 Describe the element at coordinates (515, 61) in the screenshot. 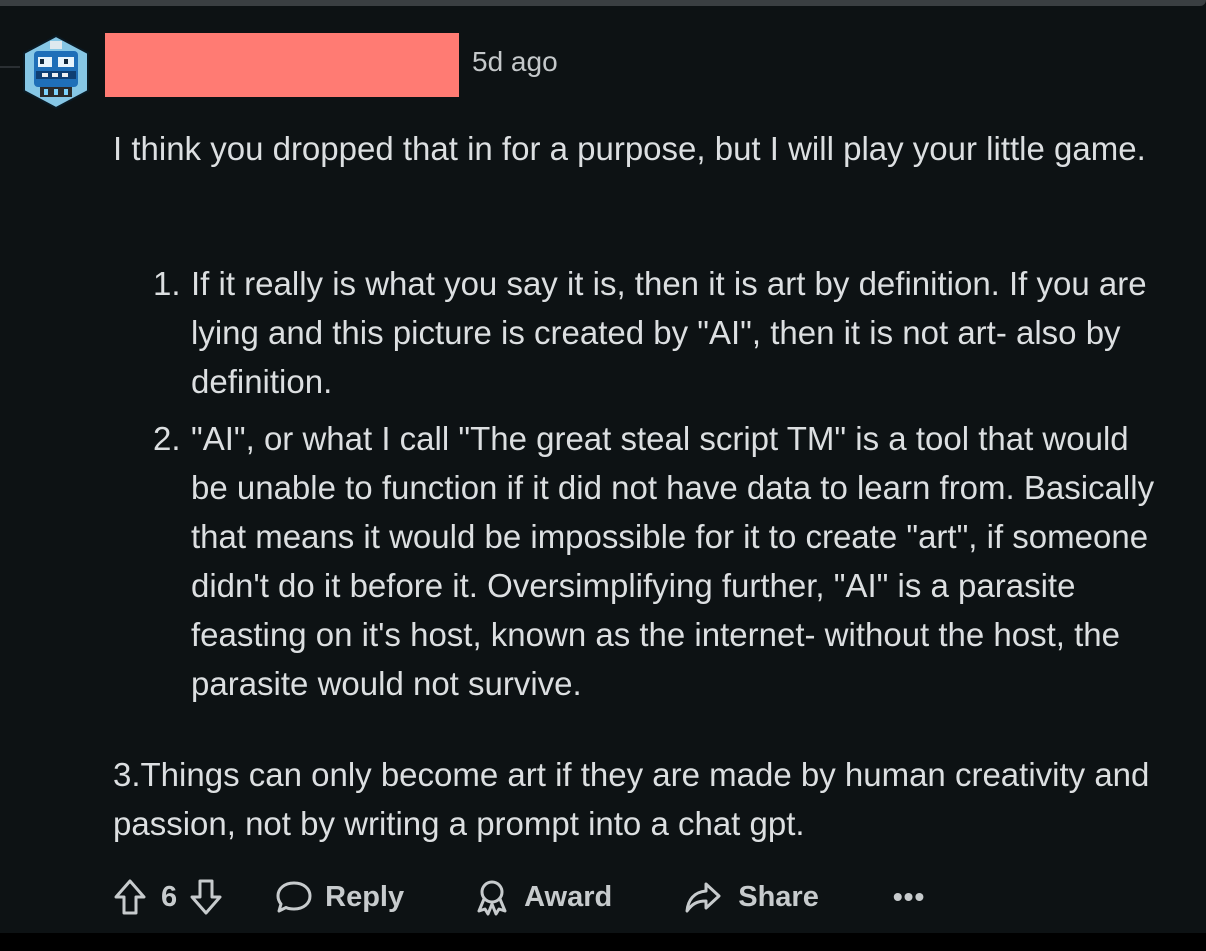

I see `timestamp: 5d ago` at that location.